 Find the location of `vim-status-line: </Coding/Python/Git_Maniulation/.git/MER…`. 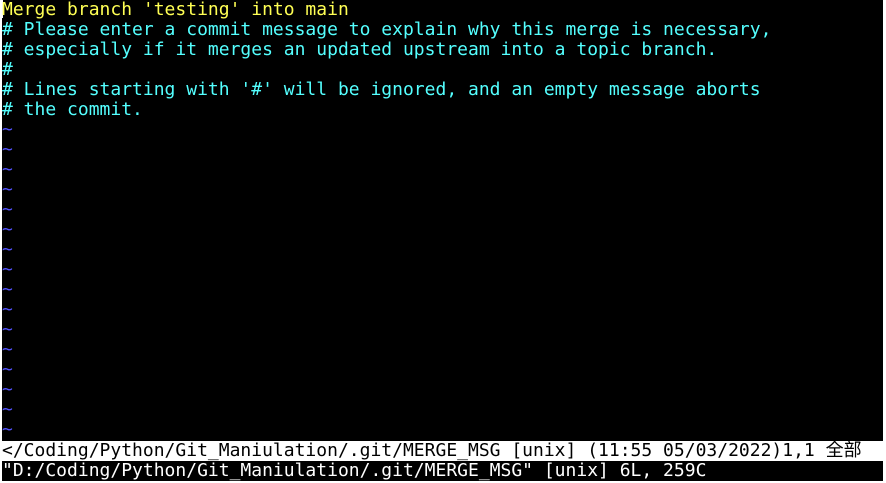

vim-status-line: </Coding/Python/Git_Maniulation/.git/MER… is located at coordinates (442, 451).